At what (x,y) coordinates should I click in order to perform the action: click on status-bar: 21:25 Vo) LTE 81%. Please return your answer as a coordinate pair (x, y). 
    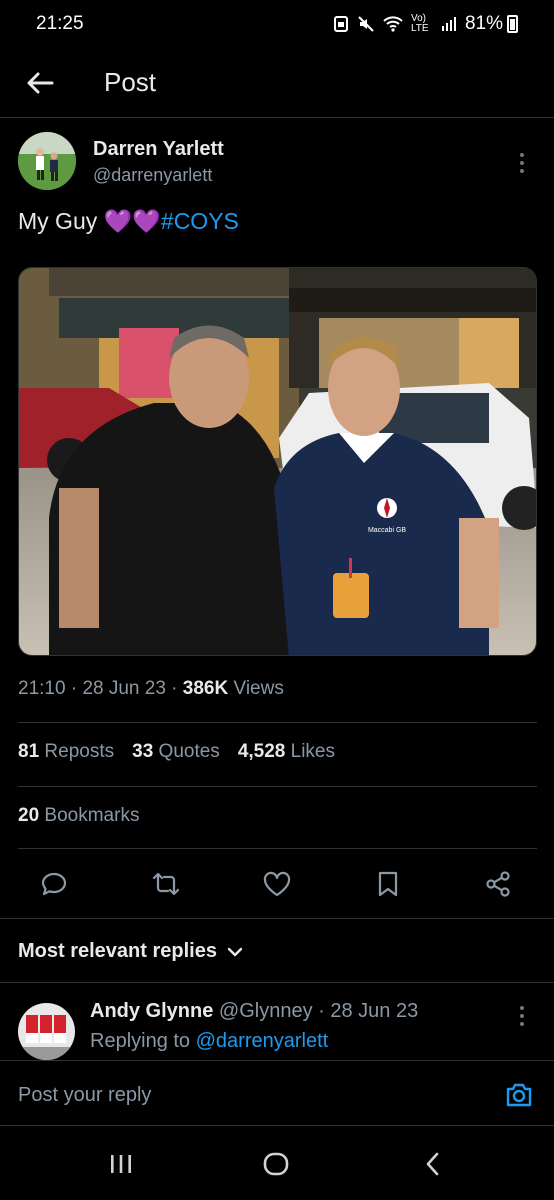
    Looking at the image, I should click on (277, 24).